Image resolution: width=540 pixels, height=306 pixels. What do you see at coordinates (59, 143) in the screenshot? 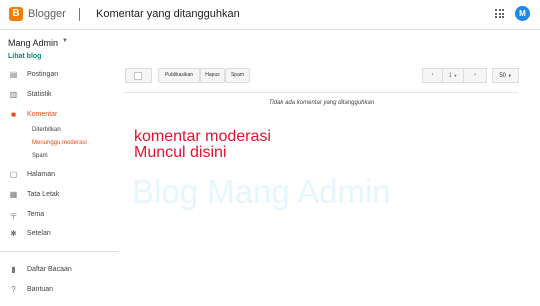
I see `sub-item-awaiting-moderation: Menunggu moderasi` at bounding box center [59, 143].